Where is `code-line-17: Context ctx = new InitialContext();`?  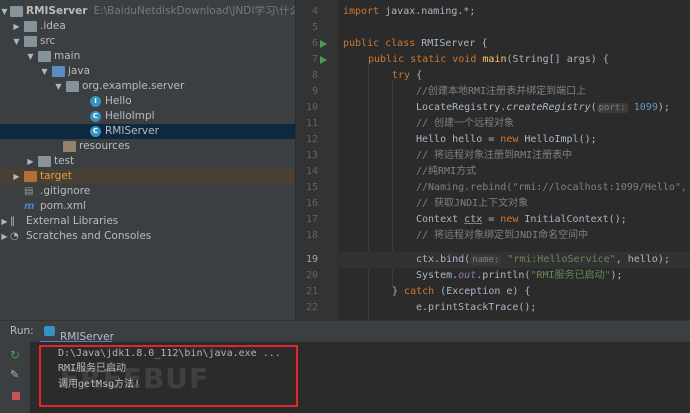
code-line-17: Context ctx = new InitialContext(); is located at coordinates (521, 219).